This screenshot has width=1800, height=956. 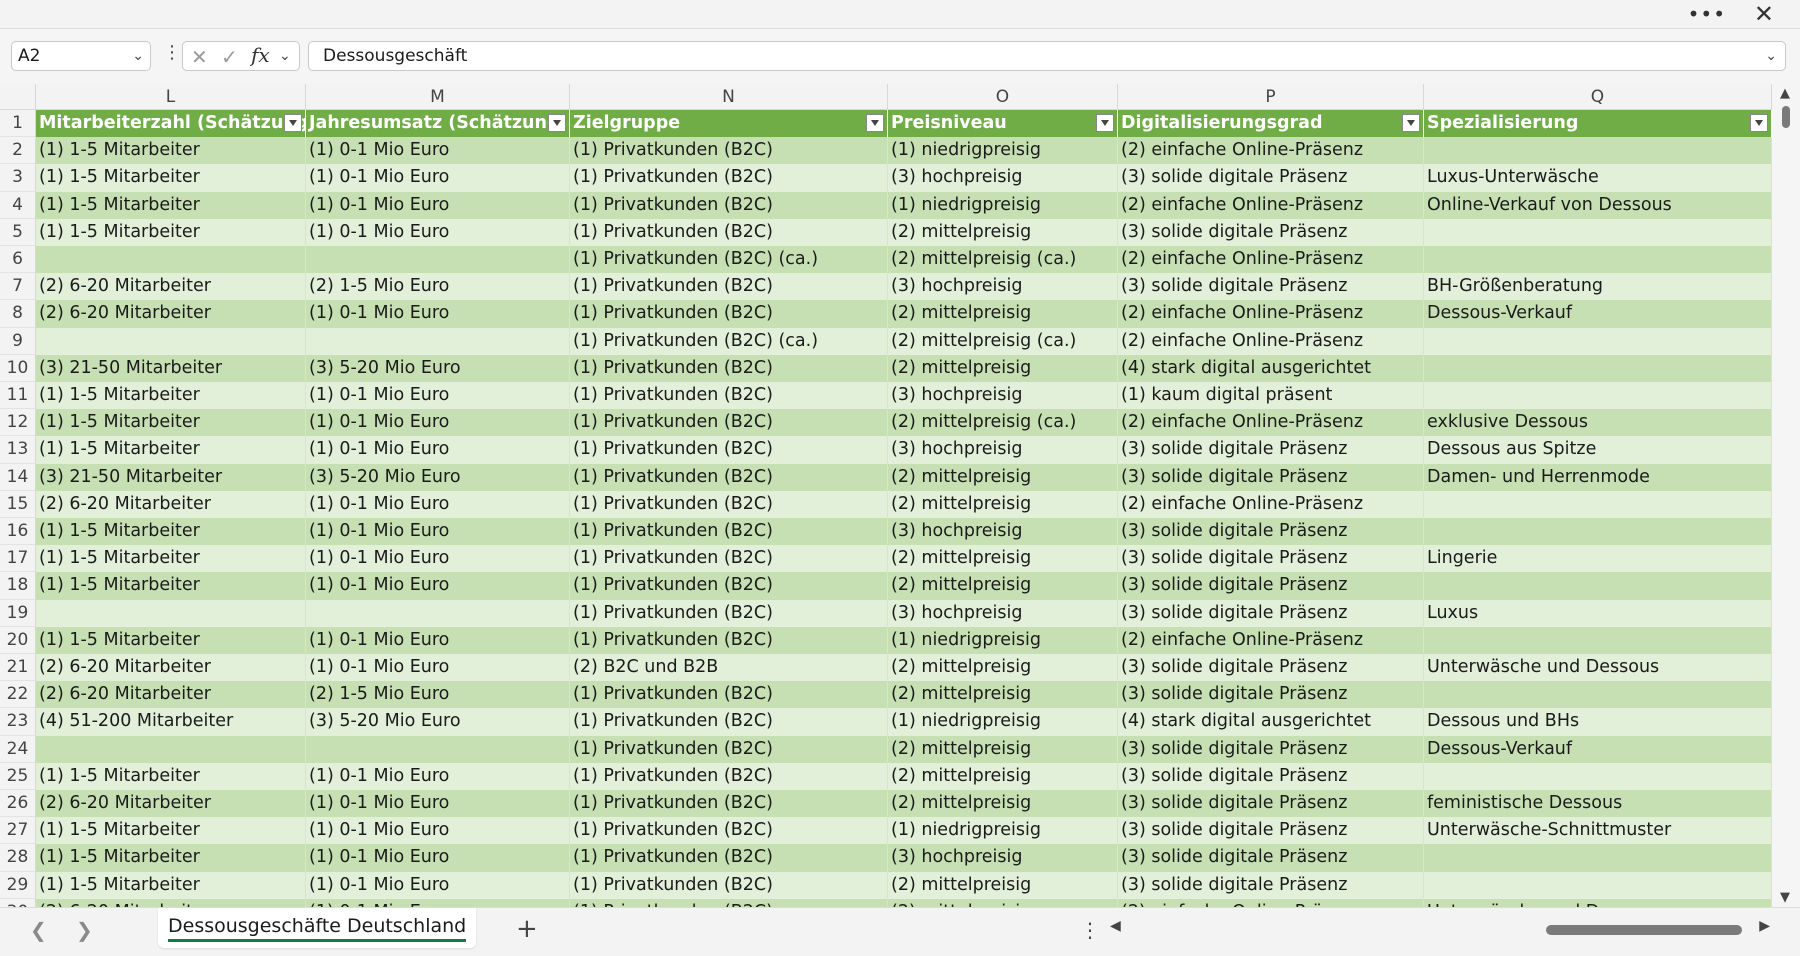 I want to click on filter-dropdown-icon, so click(x=1411, y=123).